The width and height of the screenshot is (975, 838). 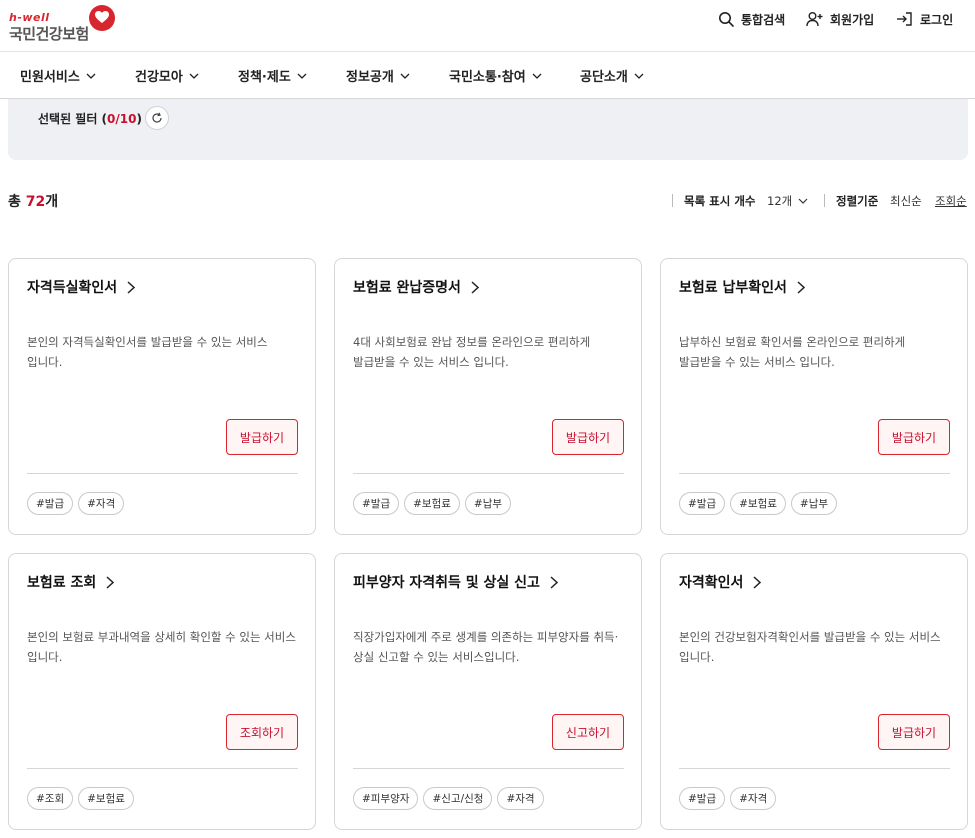 What do you see at coordinates (122, 119) in the screenshot?
I see `filter-count: 0/10` at bounding box center [122, 119].